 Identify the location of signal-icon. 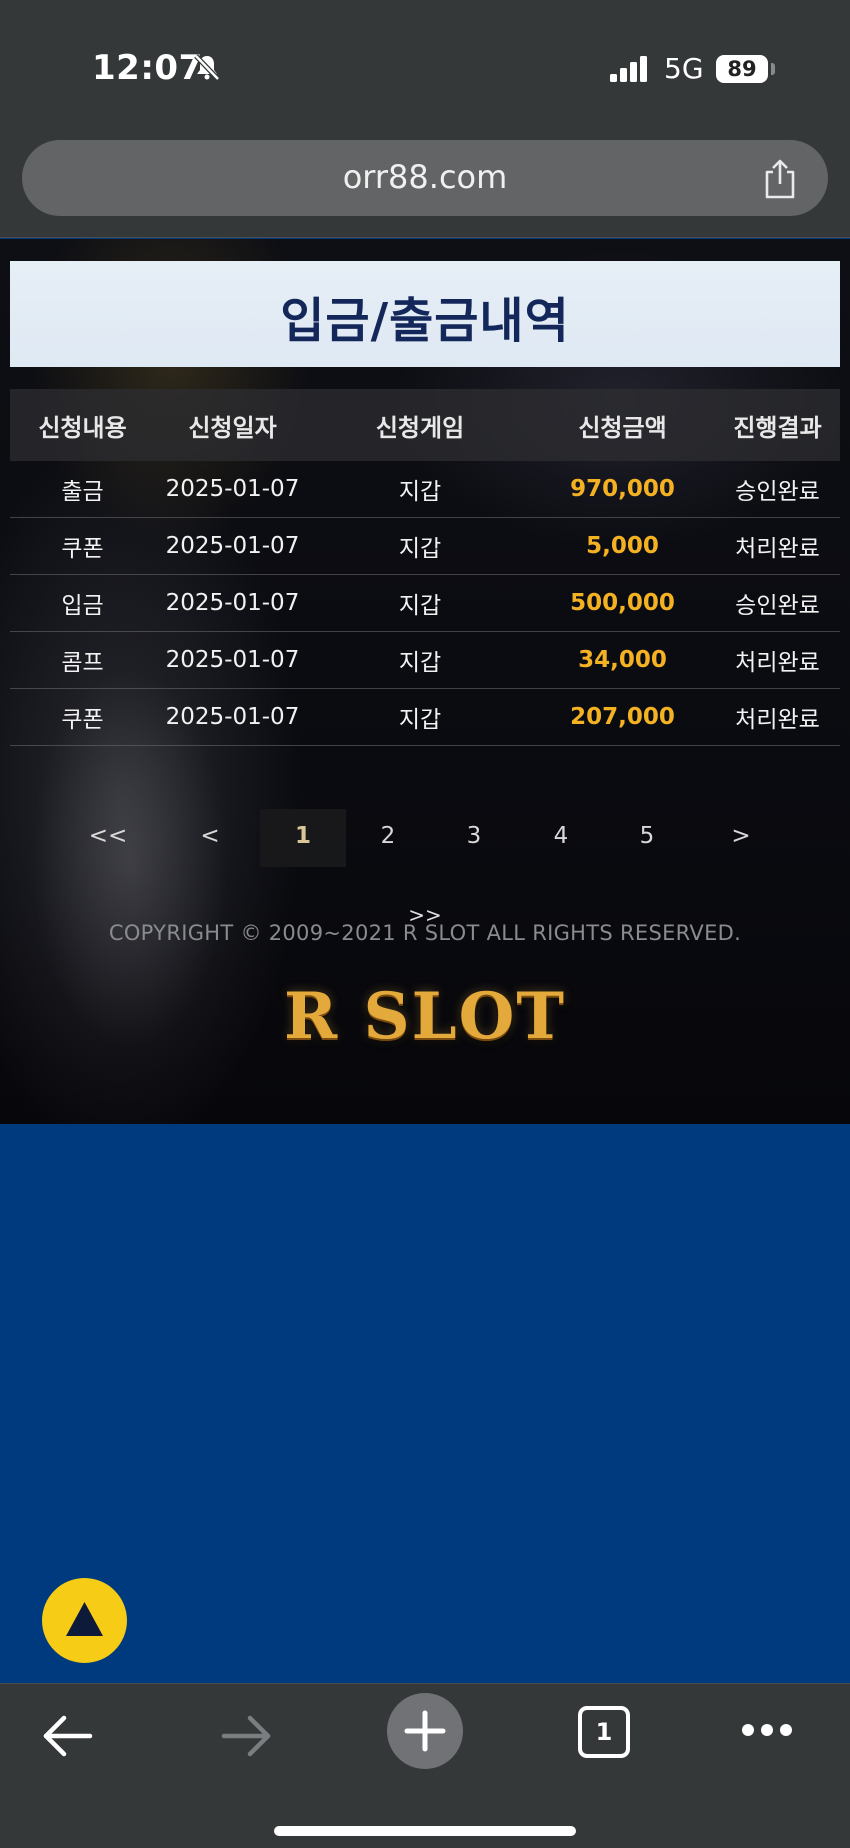
(628, 69).